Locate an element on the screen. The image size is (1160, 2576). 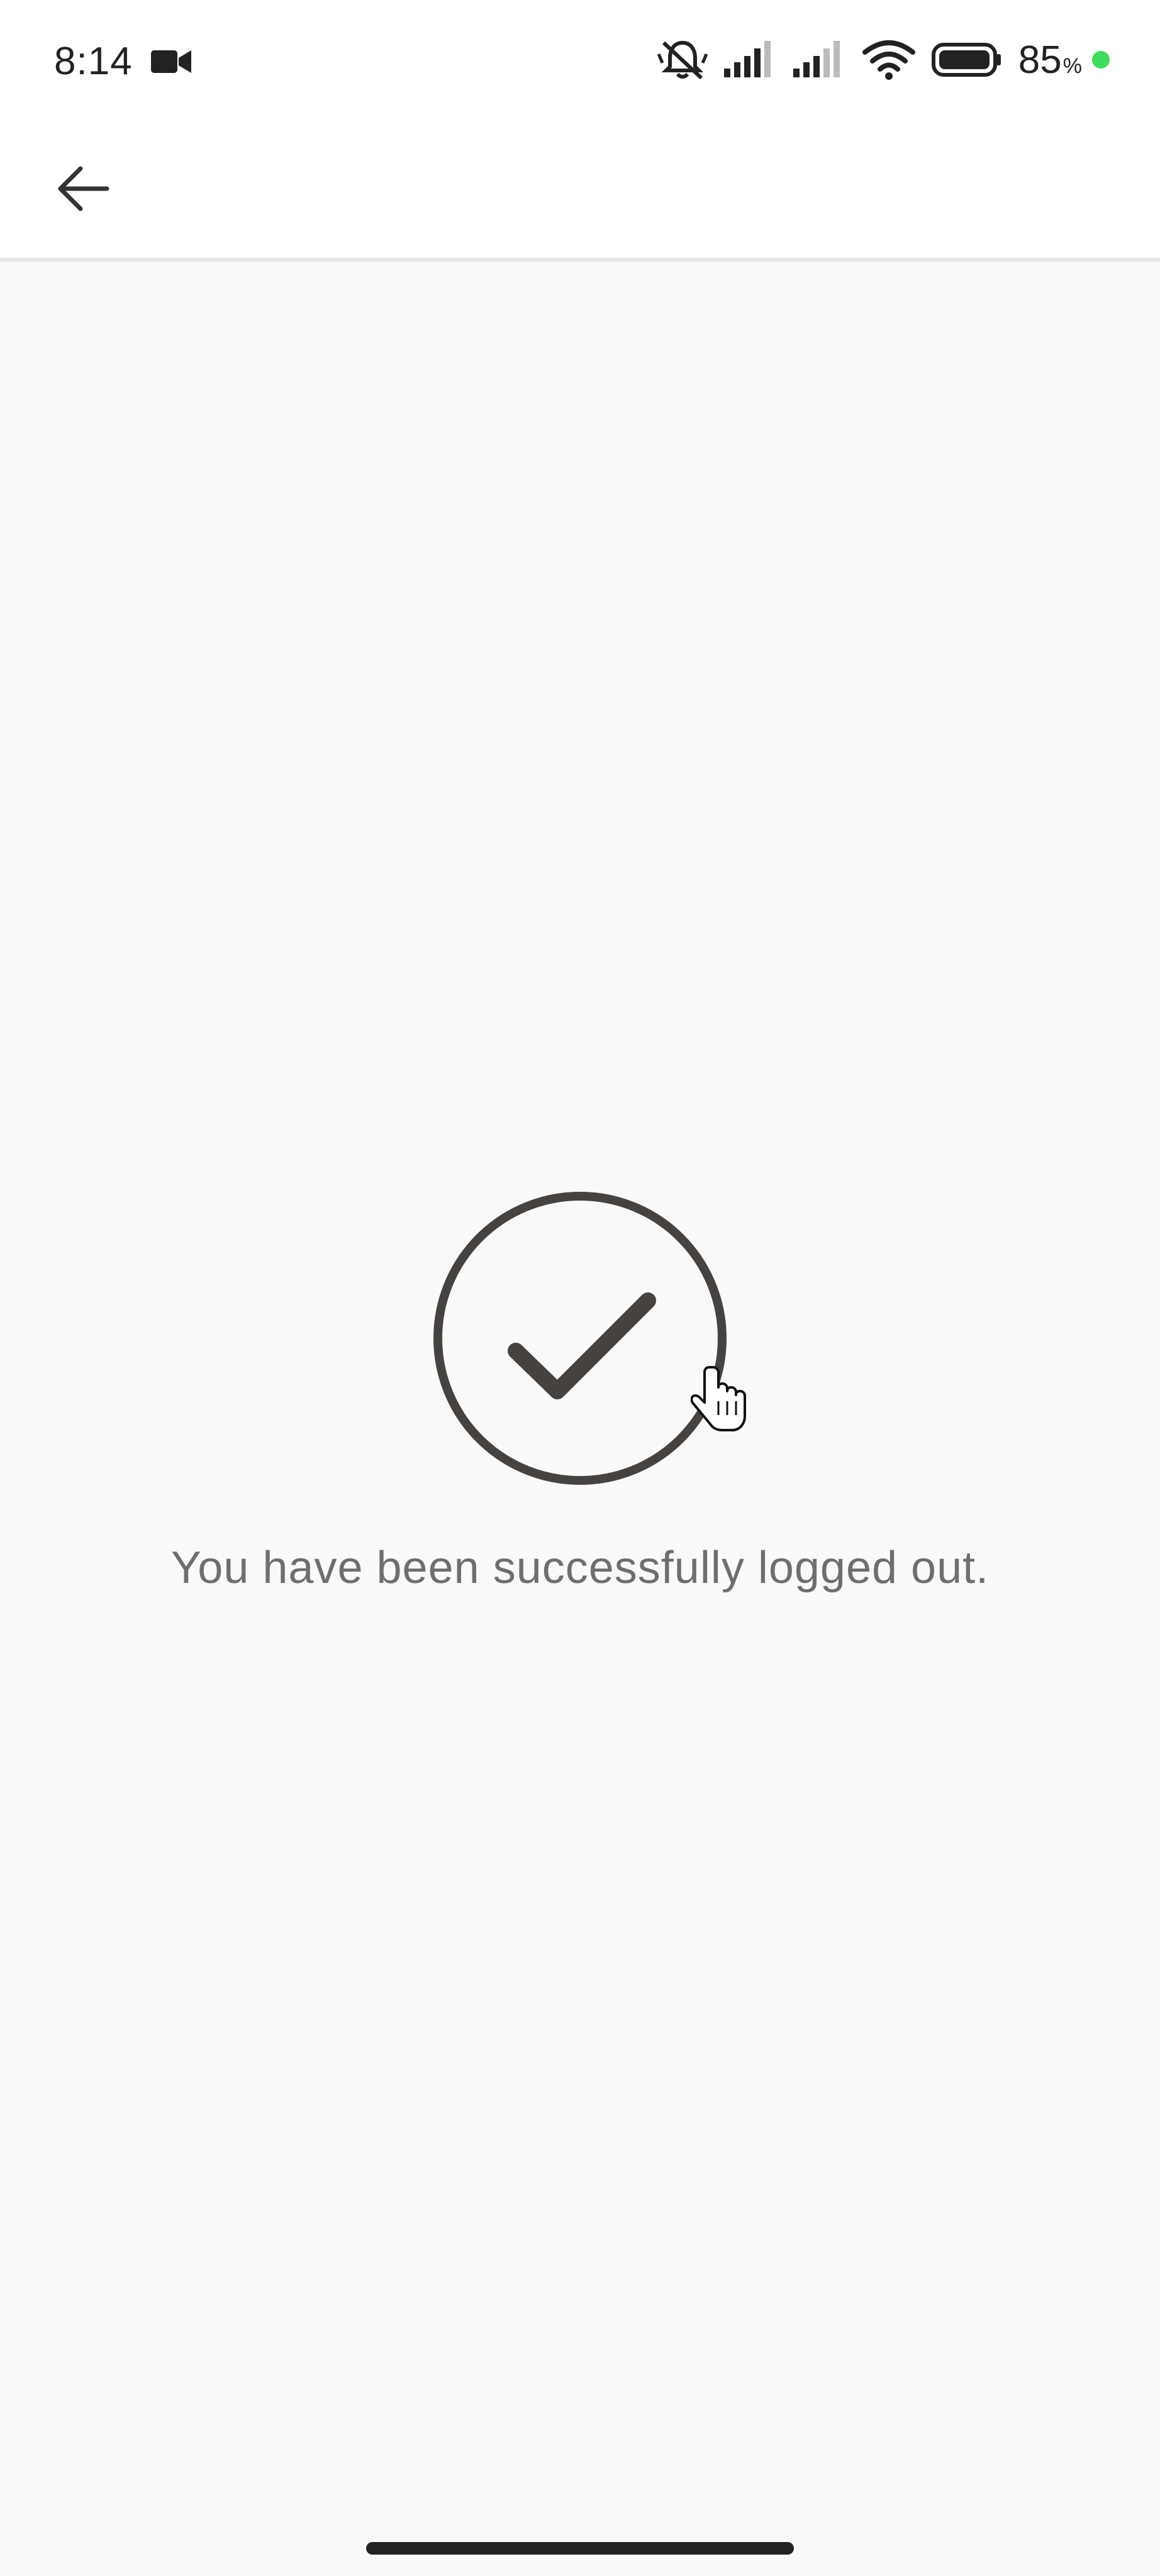
bell-muted-icon is located at coordinates (682, 60).